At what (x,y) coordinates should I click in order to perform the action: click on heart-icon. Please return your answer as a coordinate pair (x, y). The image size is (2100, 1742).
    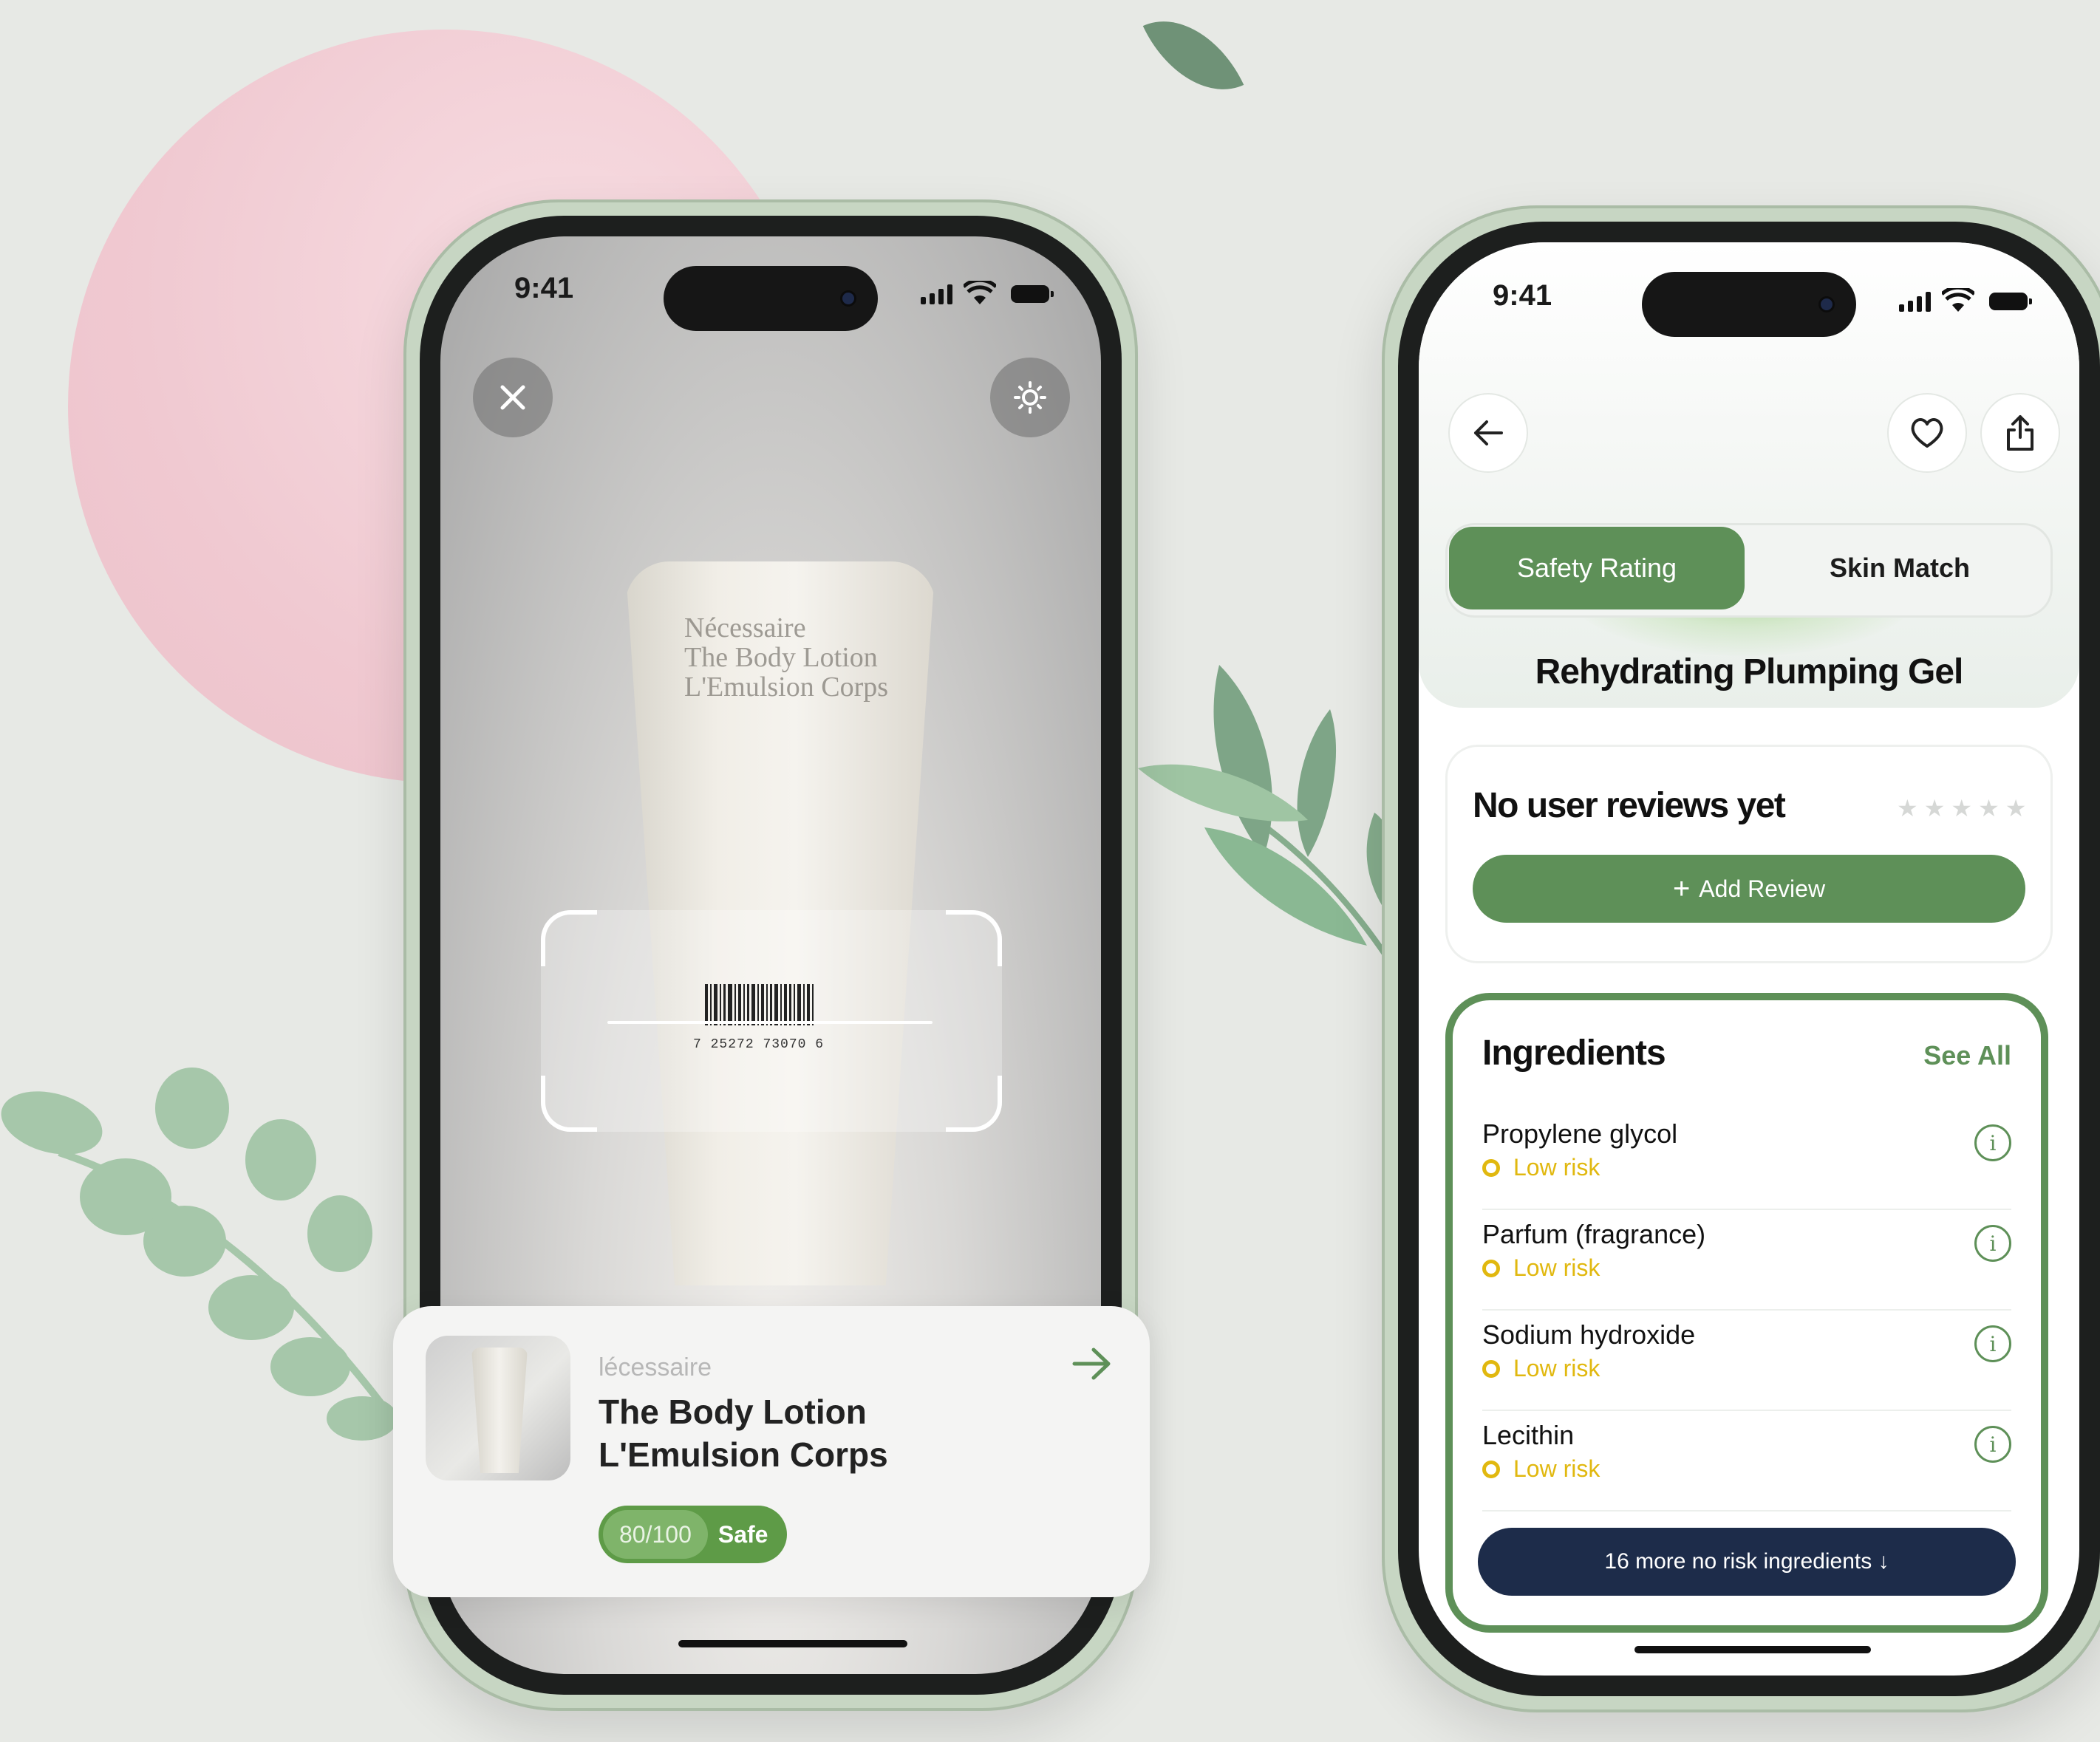
    Looking at the image, I should click on (1927, 433).